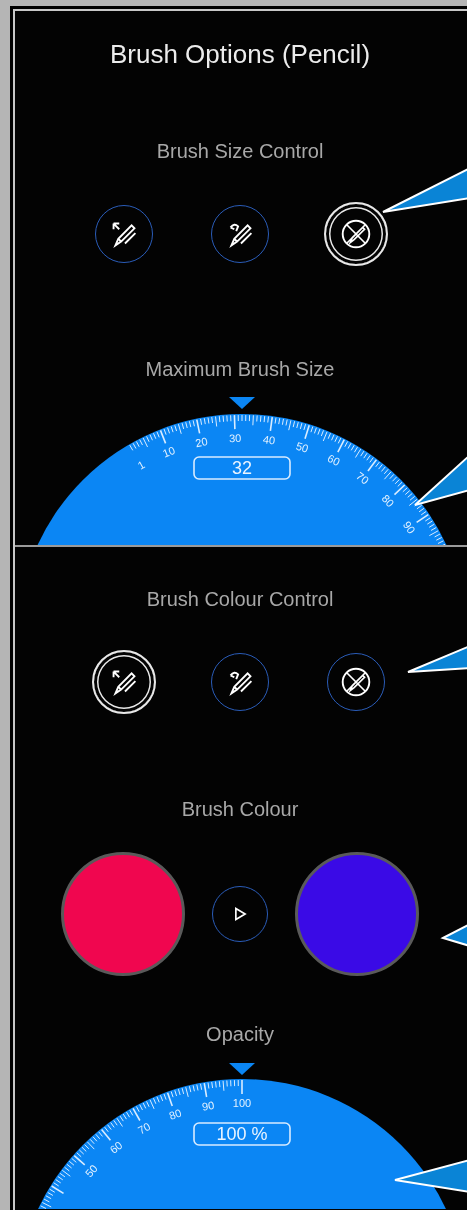  Describe the element at coordinates (240, 369) in the screenshot. I see `section-label: Maximum Brush Size` at that location.